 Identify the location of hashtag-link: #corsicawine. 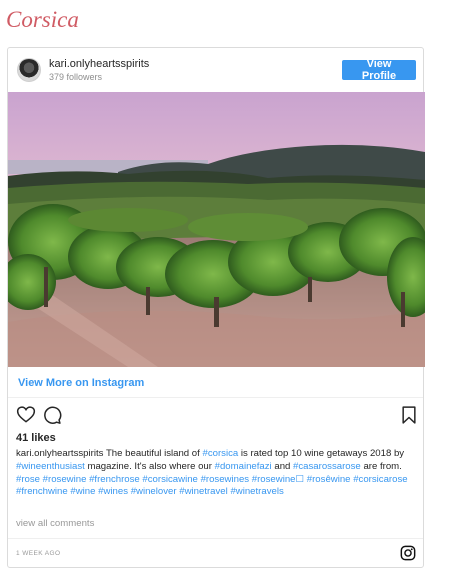
(169, 479).